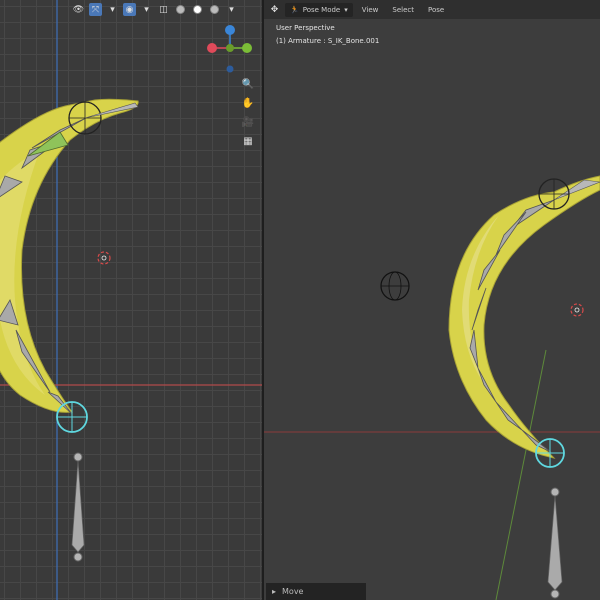 The height and width of the screenshot is (600, 600). What do you see at coordinates (131, 45) in the screenshot?
I see `navigation-gizmo` at bounding box center [131, 45].